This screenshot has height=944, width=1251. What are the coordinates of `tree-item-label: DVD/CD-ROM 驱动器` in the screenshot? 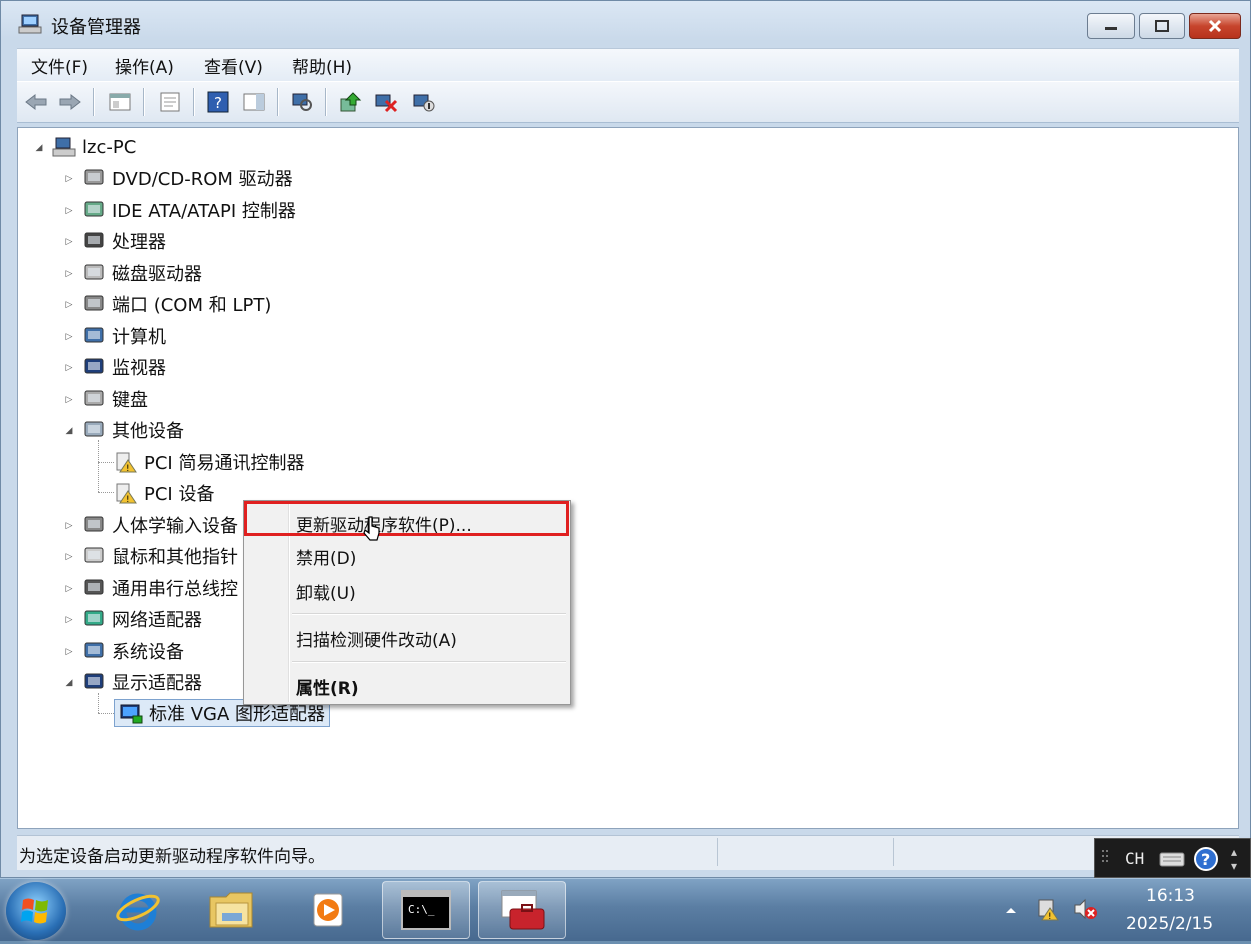 It's located at (202, 179).